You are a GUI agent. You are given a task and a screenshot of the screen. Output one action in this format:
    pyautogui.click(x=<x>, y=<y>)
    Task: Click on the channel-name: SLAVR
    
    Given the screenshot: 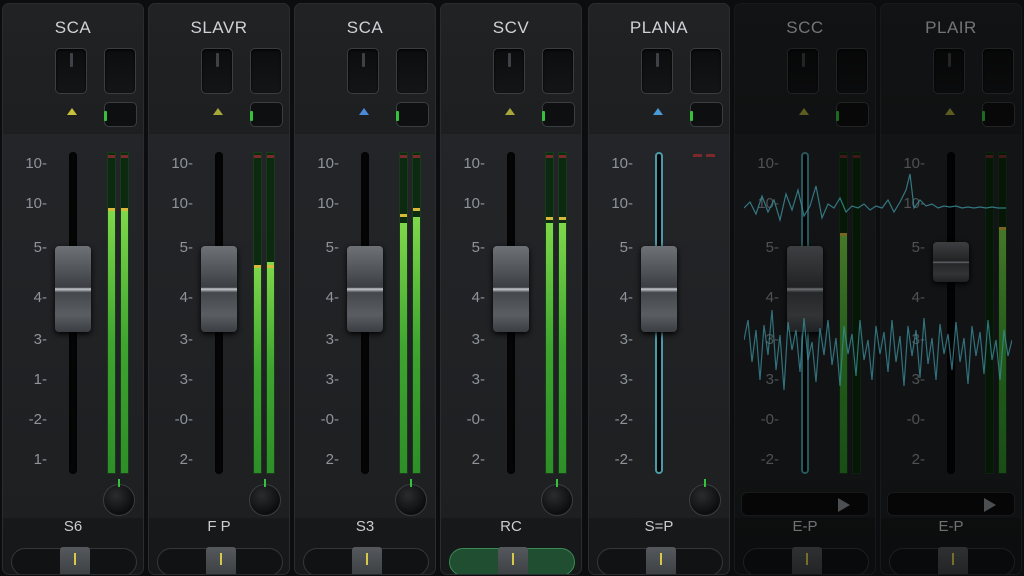 What is the action you would take?
    pyautogui.click(x=219, y=27)
    